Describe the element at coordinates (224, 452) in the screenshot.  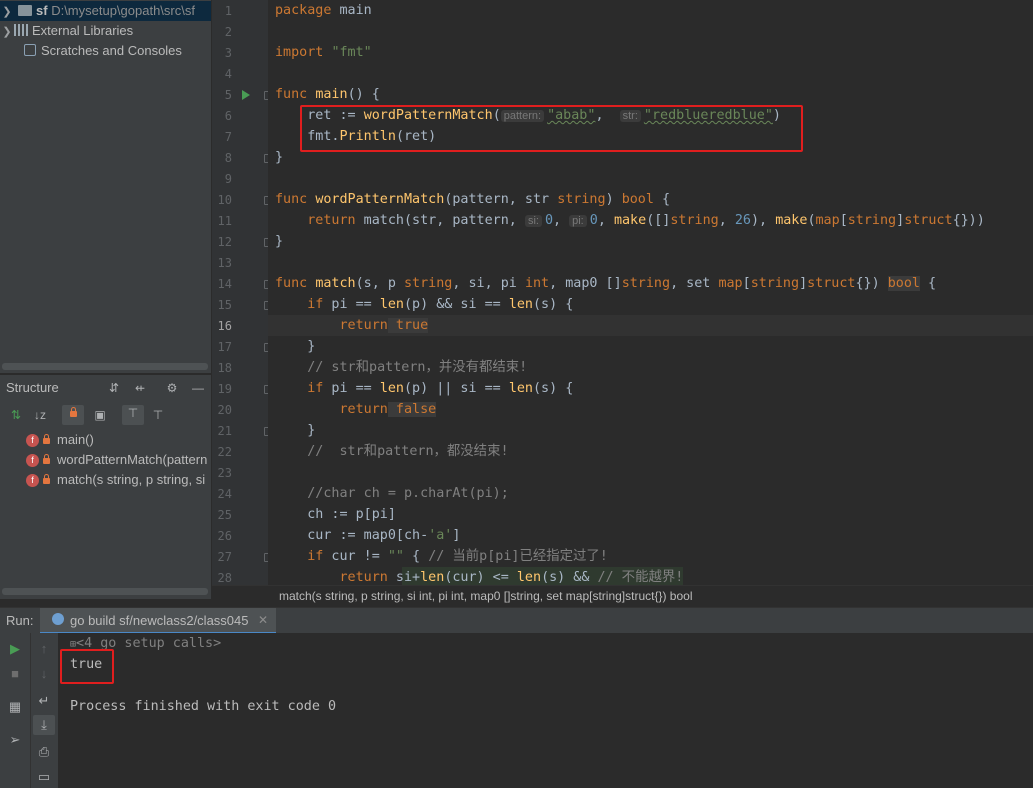
I see `line-number: 22` at that location.